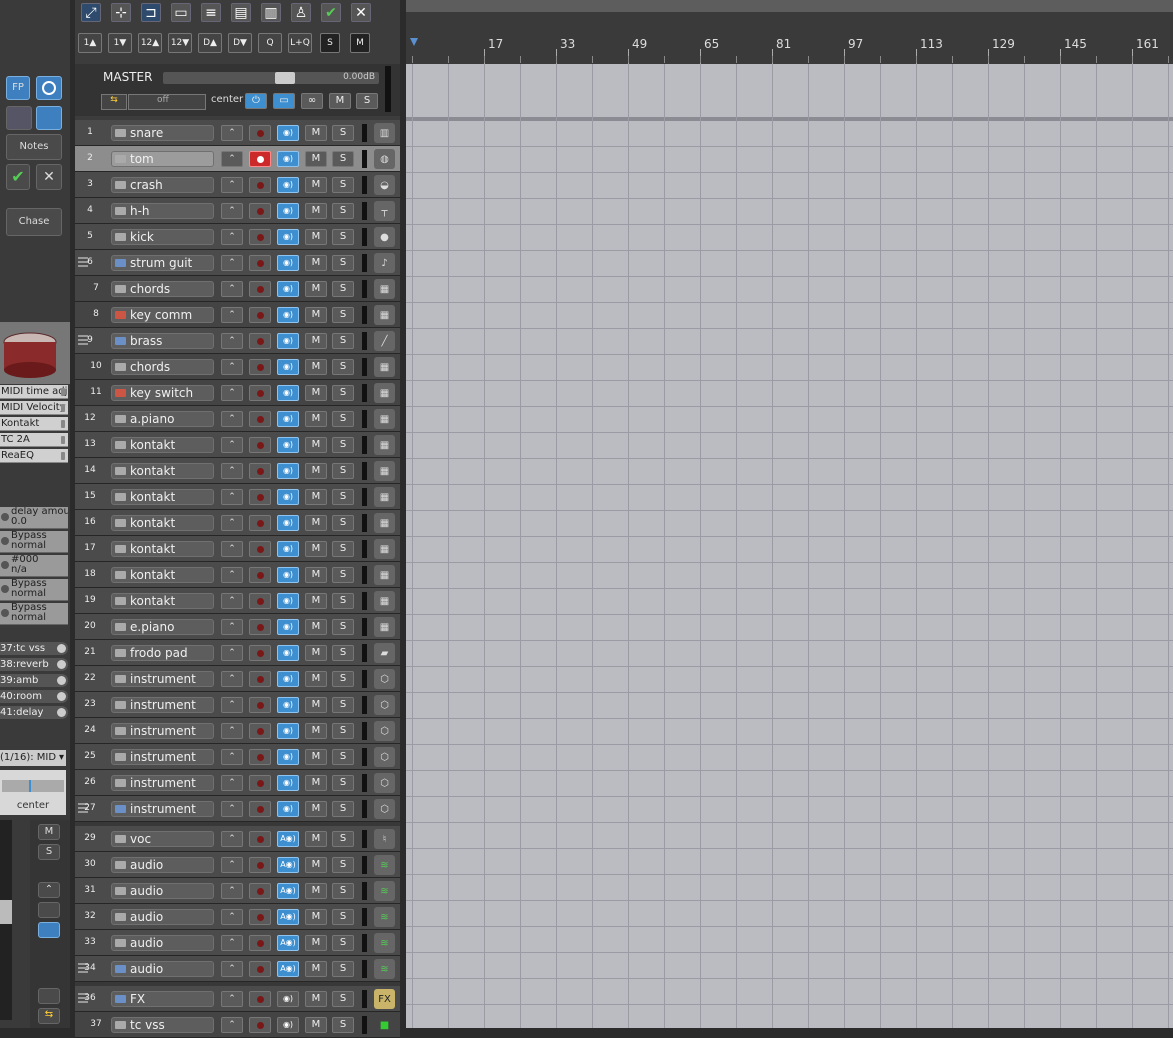  What do you see at coordinates (237, 471) in the screenshot?
I see `track-row: 14 kontakt ⌃ ◉) M S ▦` at bounding box center [237, 471].